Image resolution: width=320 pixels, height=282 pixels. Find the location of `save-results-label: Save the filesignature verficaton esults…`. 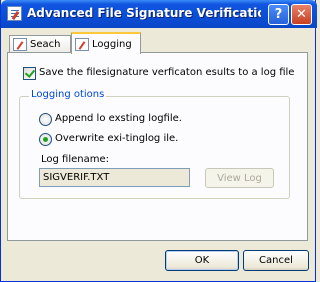

save-results-label: Save the filesignature verficaton esults… is located at coordinates (166, 72).